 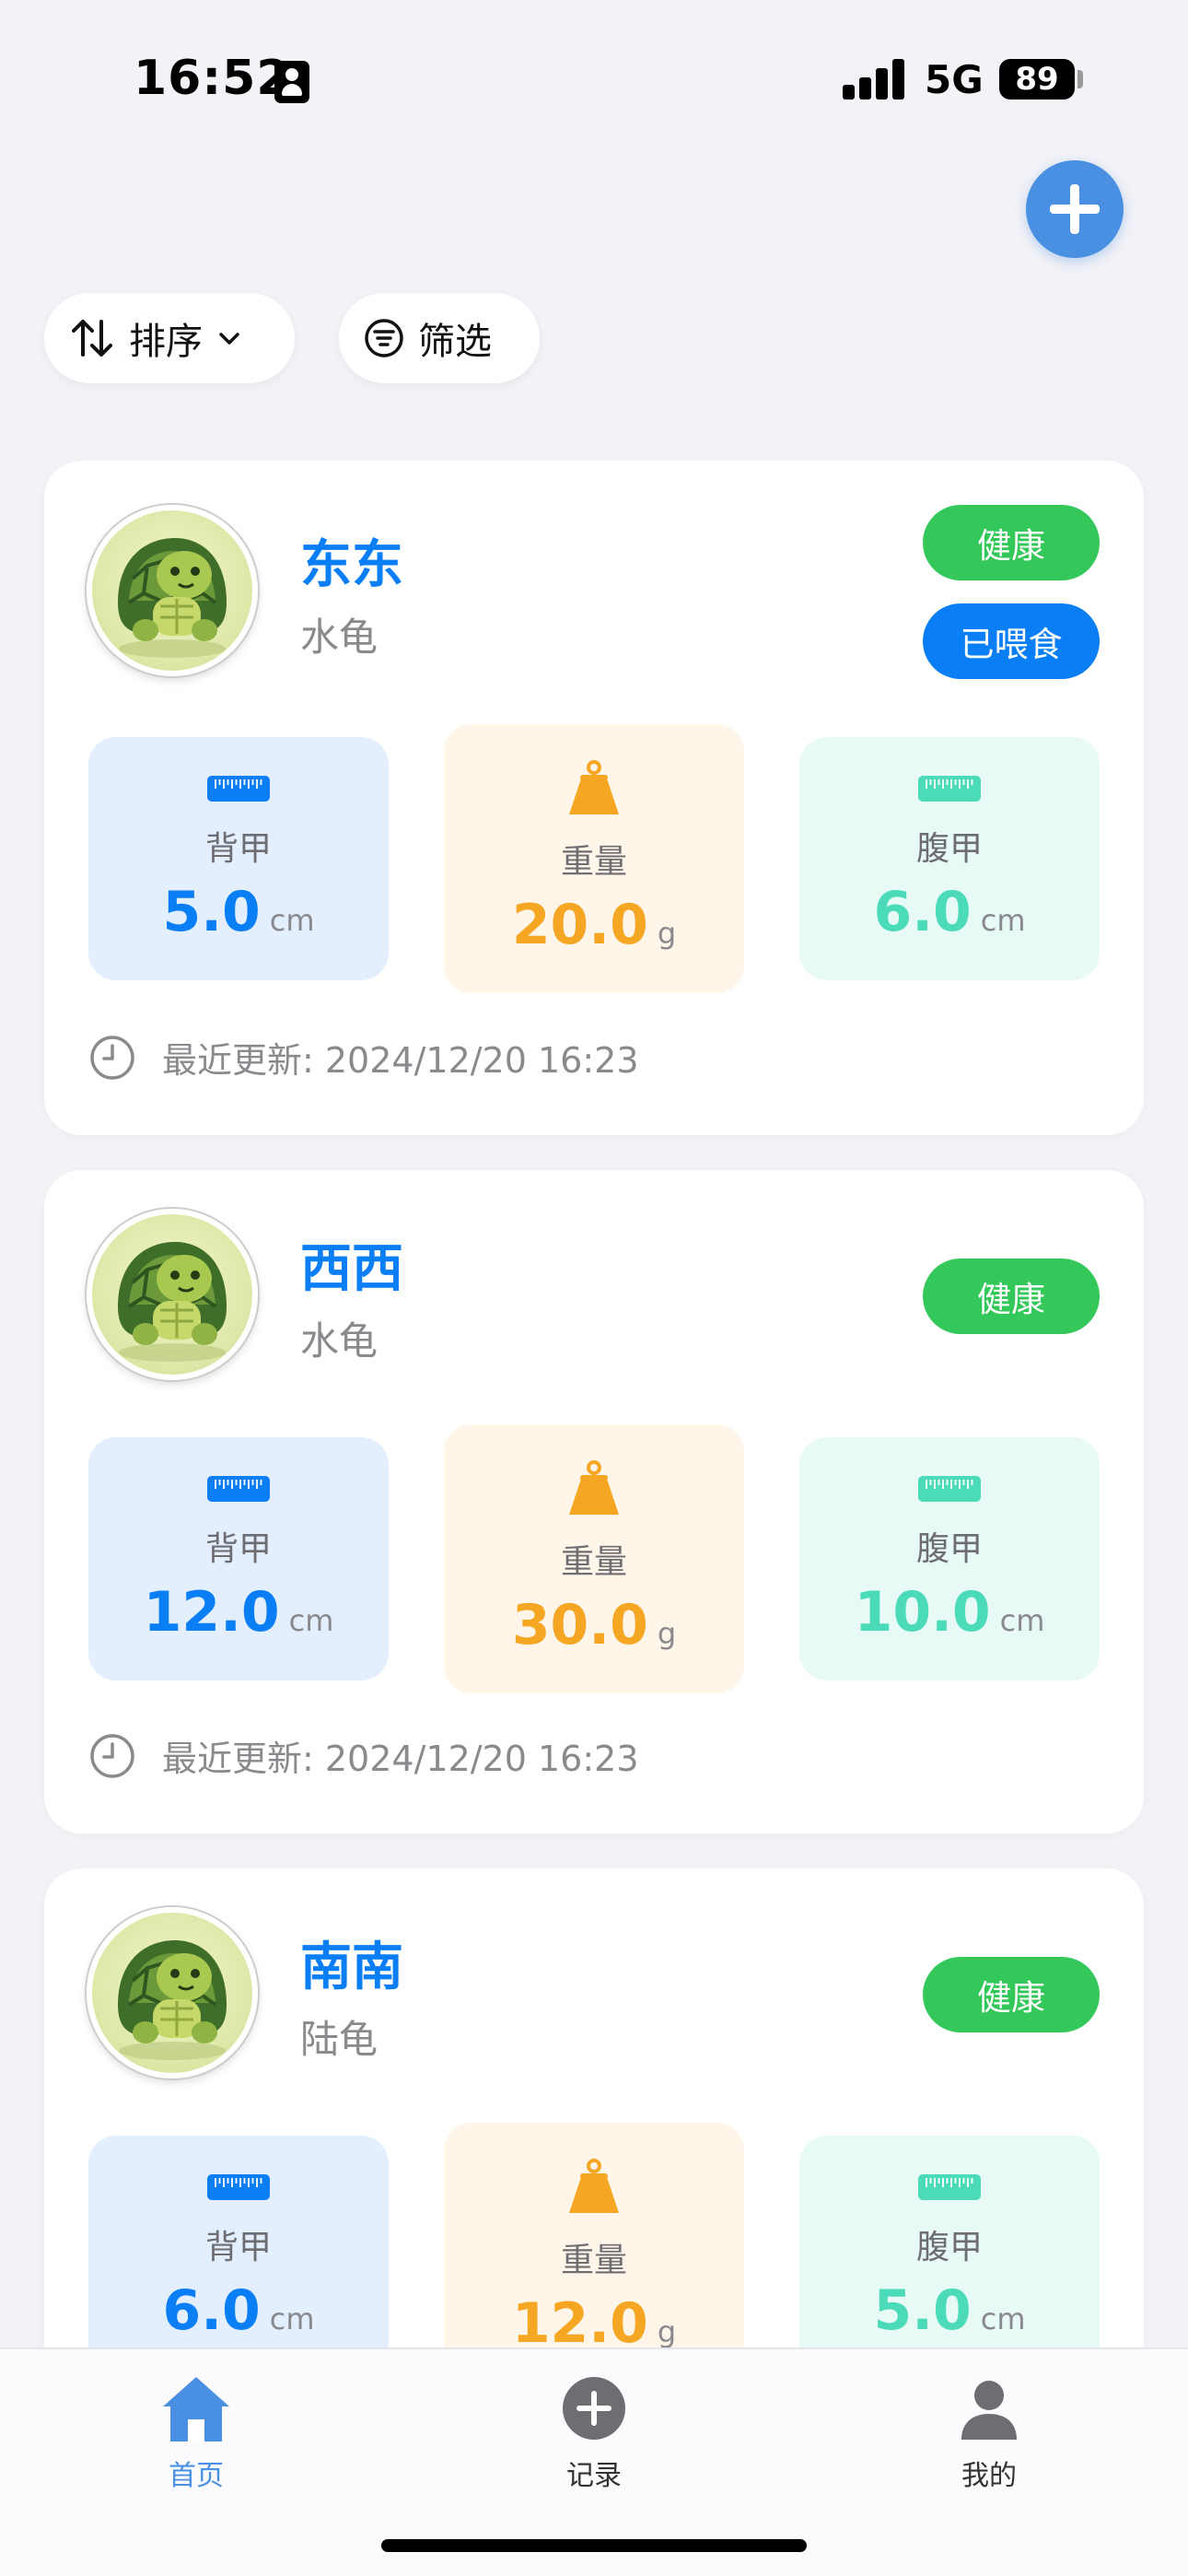 I want to click on tab-home: 首页, so click(x=196, y=2431).